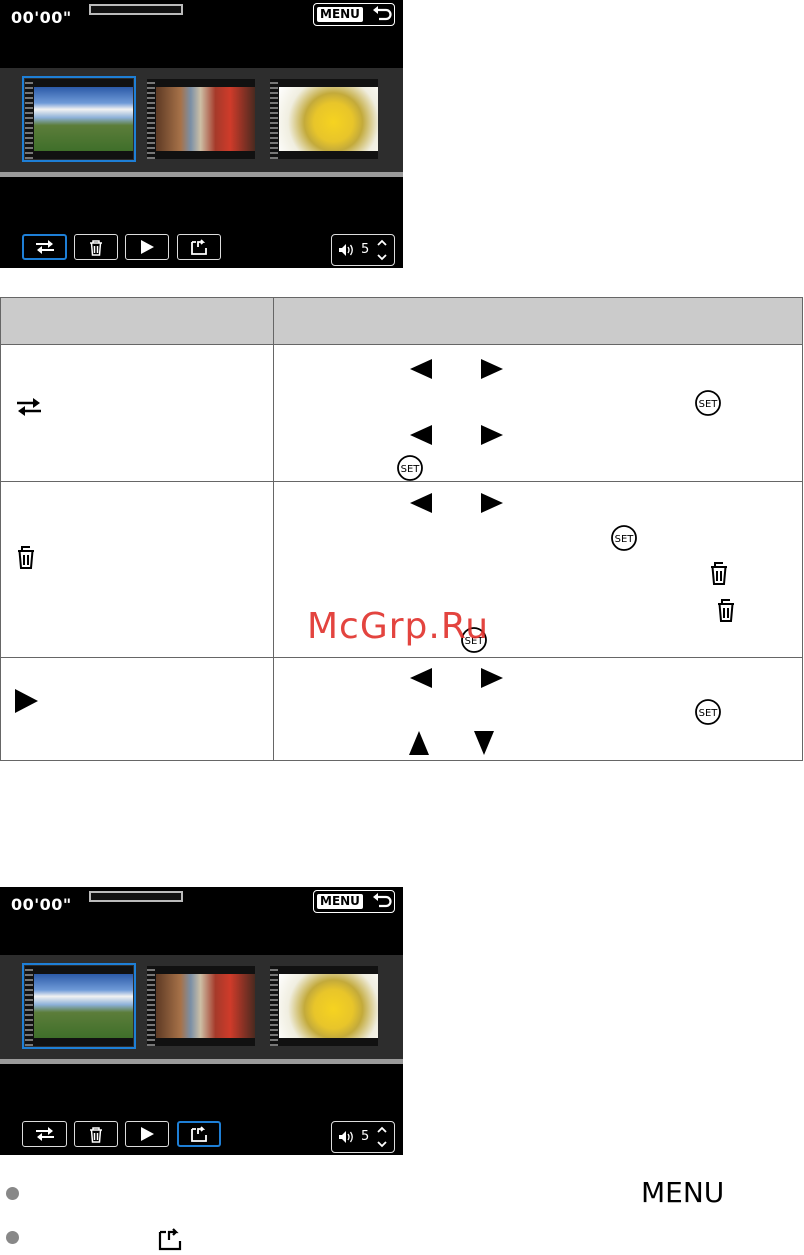 The height and width of the screenshot is (1255, 804). What do you see at coordinates (419, 743) in the screenshot?
I see `up-arrow-icon` at bounding box center [419, 743].